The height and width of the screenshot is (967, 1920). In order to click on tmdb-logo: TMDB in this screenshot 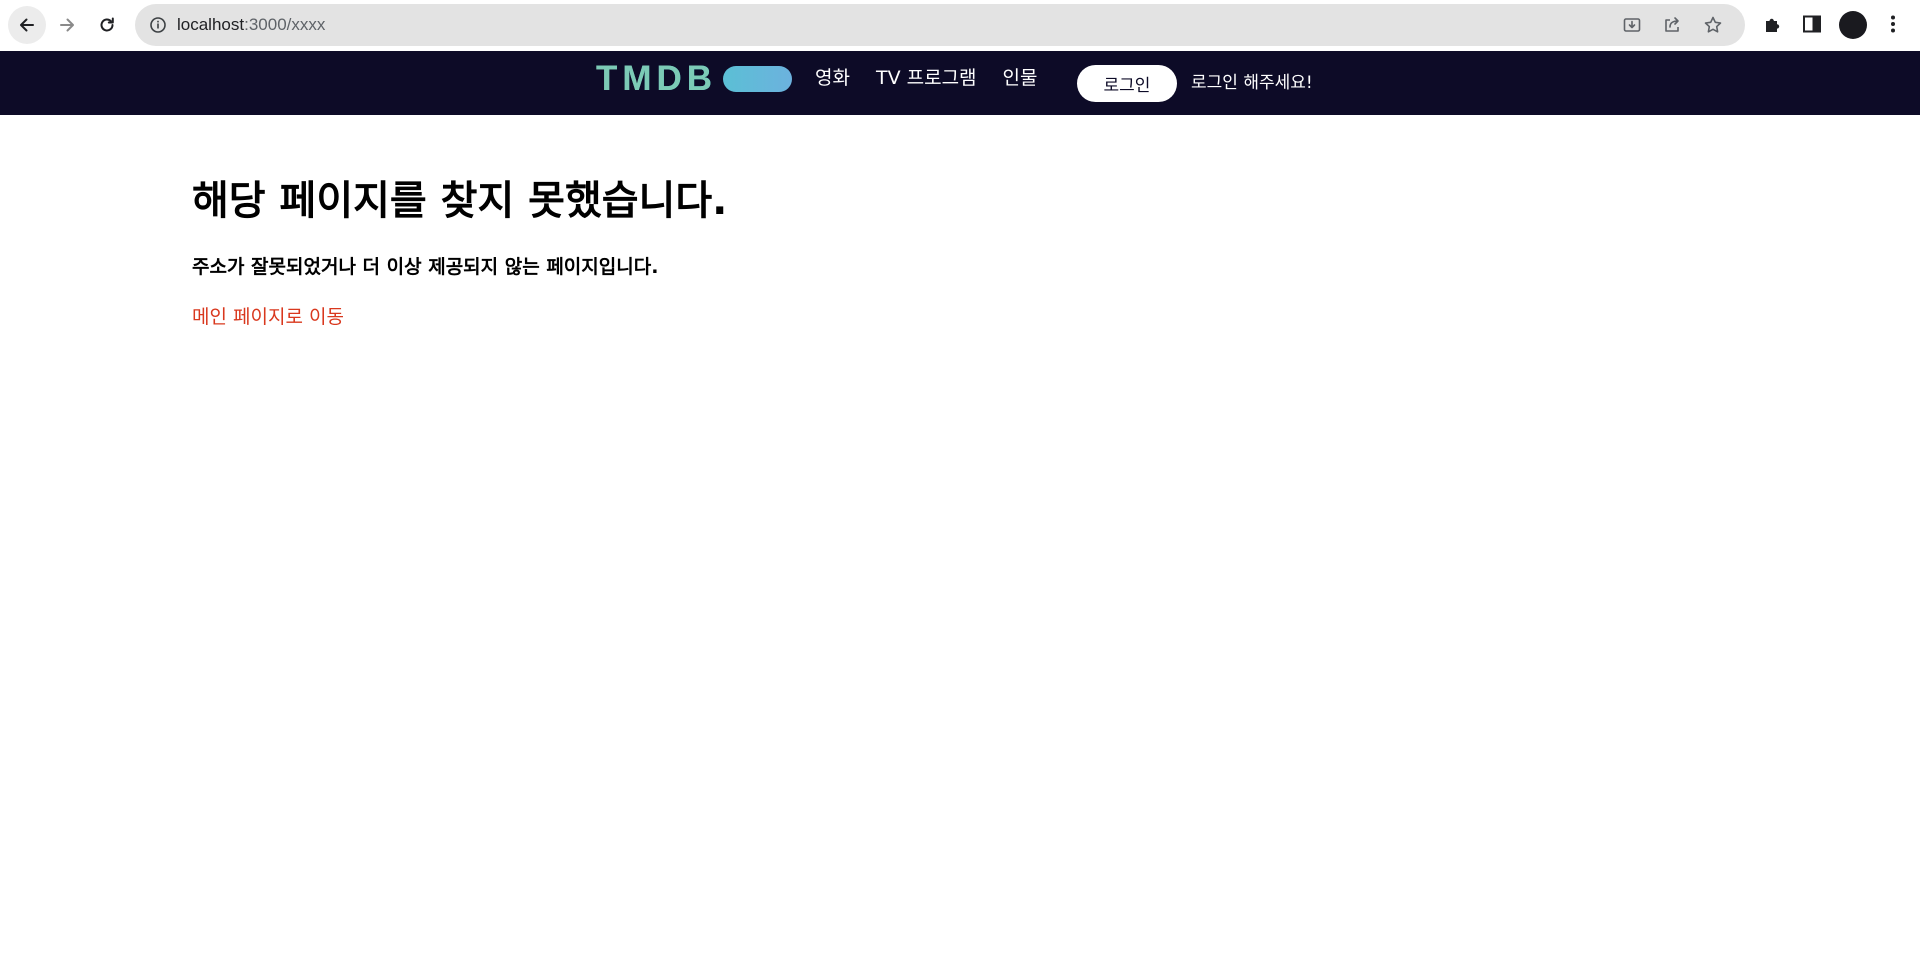, I will do `click(694, 79)`.